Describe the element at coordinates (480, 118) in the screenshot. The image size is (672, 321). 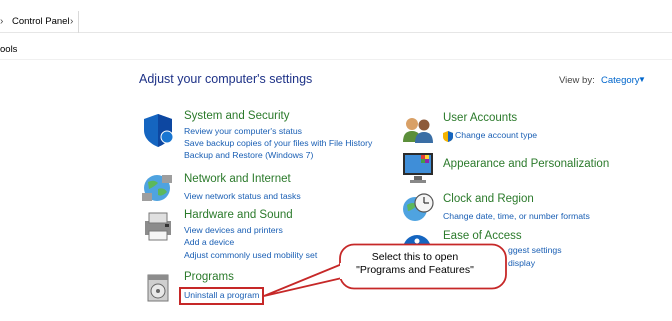
I see `category-title-user-accounts: User Accounts` at that location.